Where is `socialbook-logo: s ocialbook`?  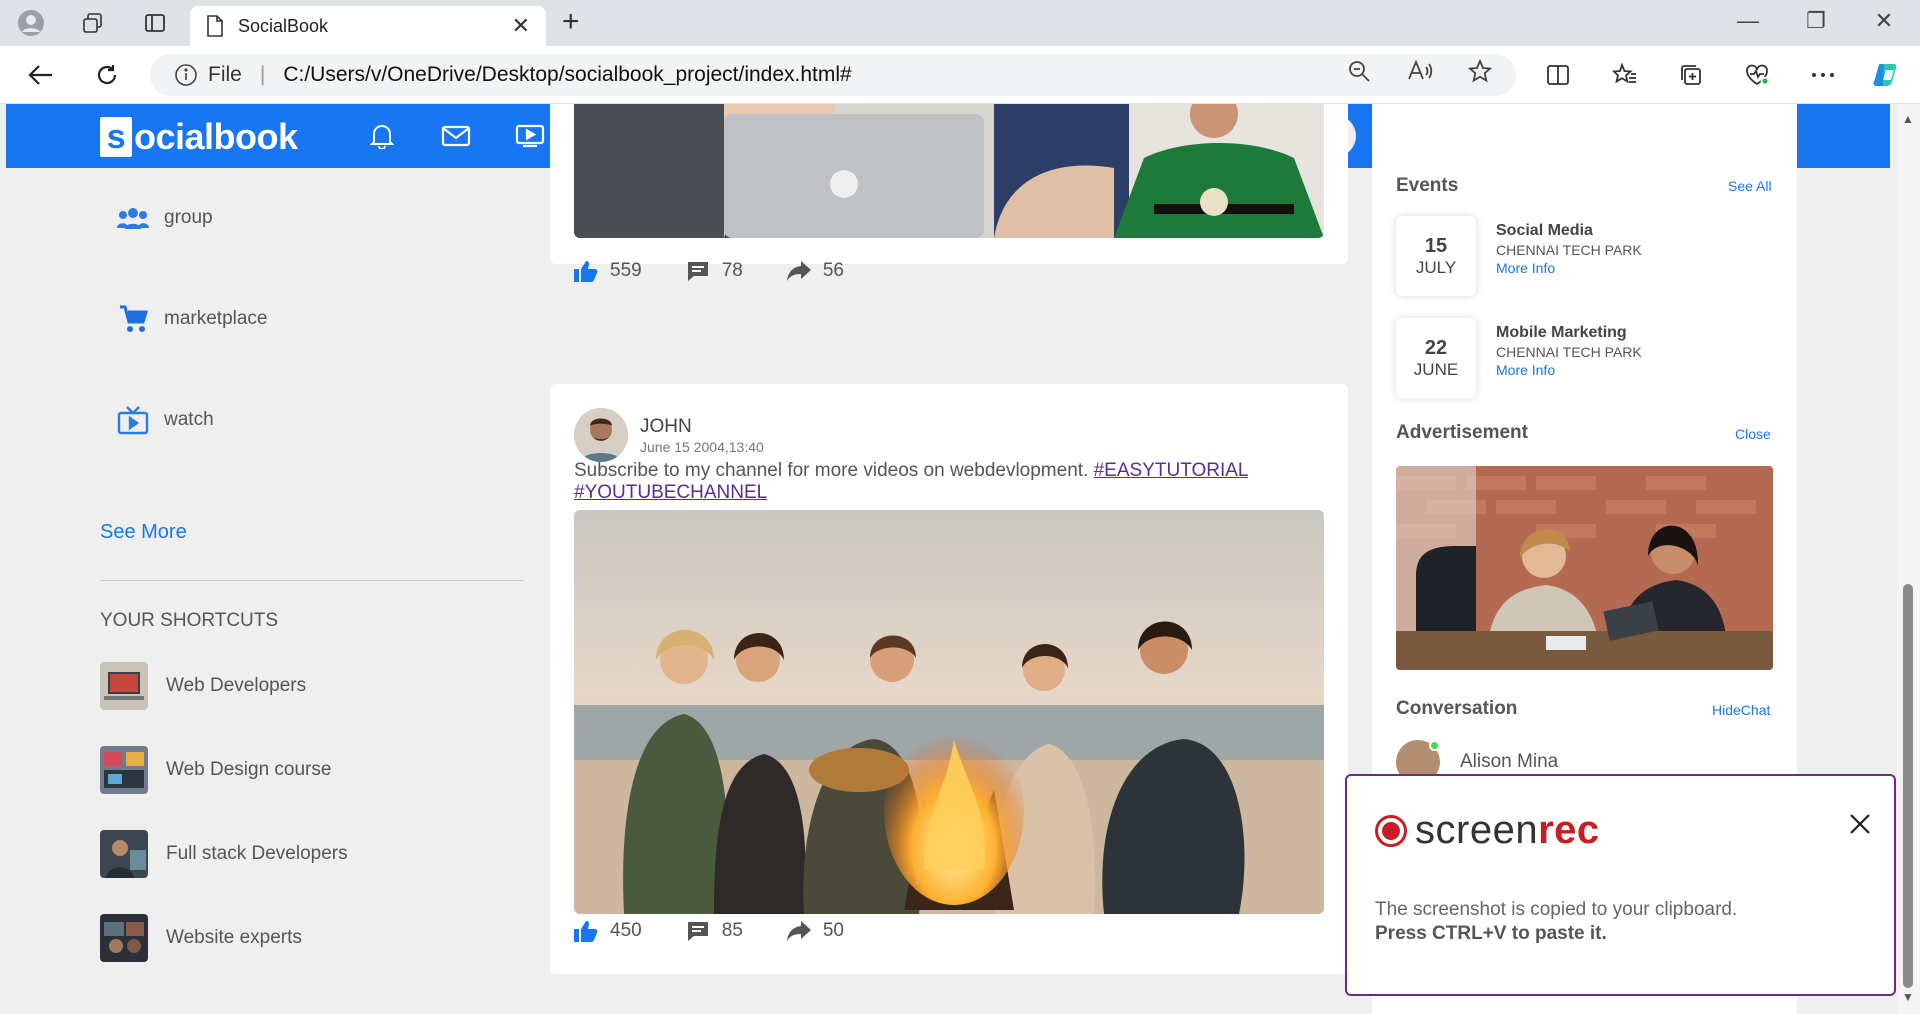
socialbook-logo: s ocialbook is located at coordinates (199, 137).